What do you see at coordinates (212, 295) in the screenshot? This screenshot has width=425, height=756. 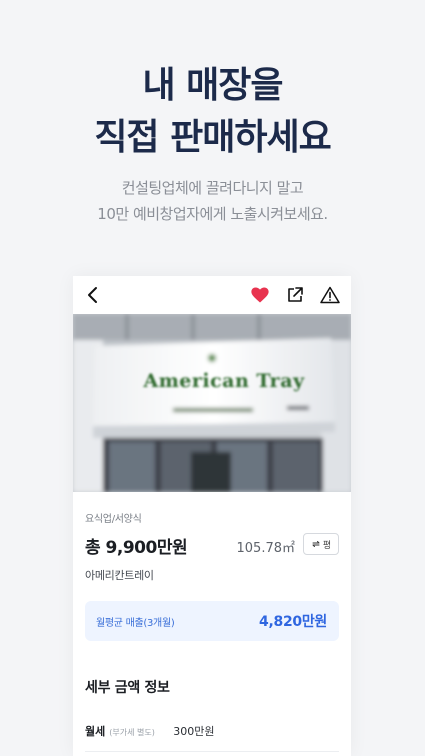 I see `top-bar` at bounding box center [212, 295].